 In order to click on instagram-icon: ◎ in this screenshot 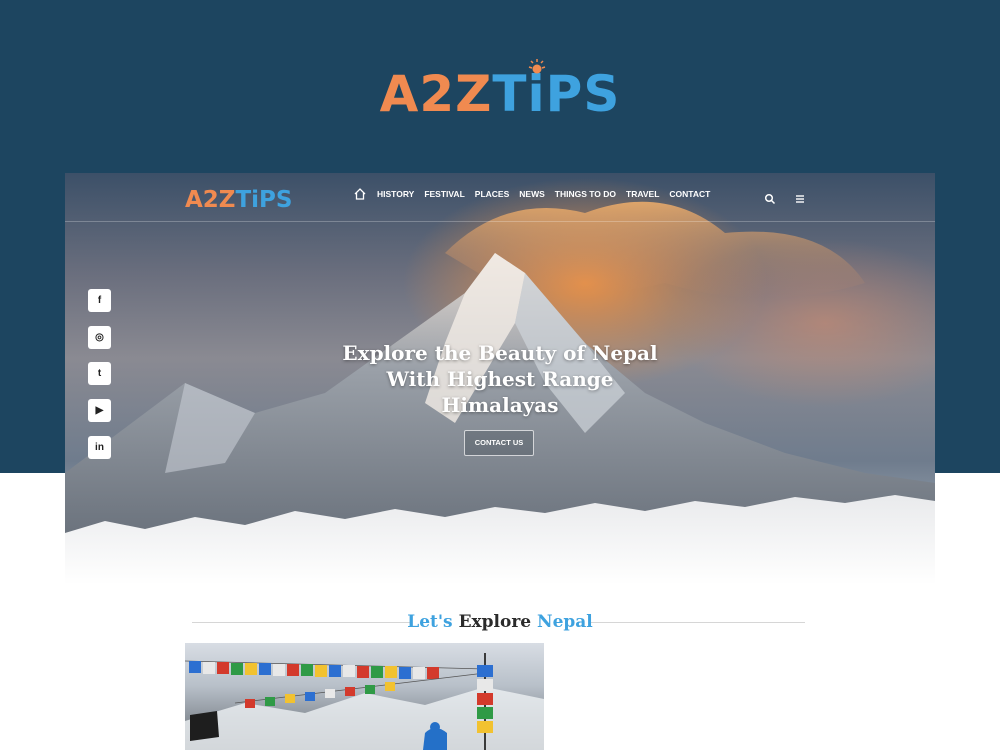, I will do `click(99, 337)`.